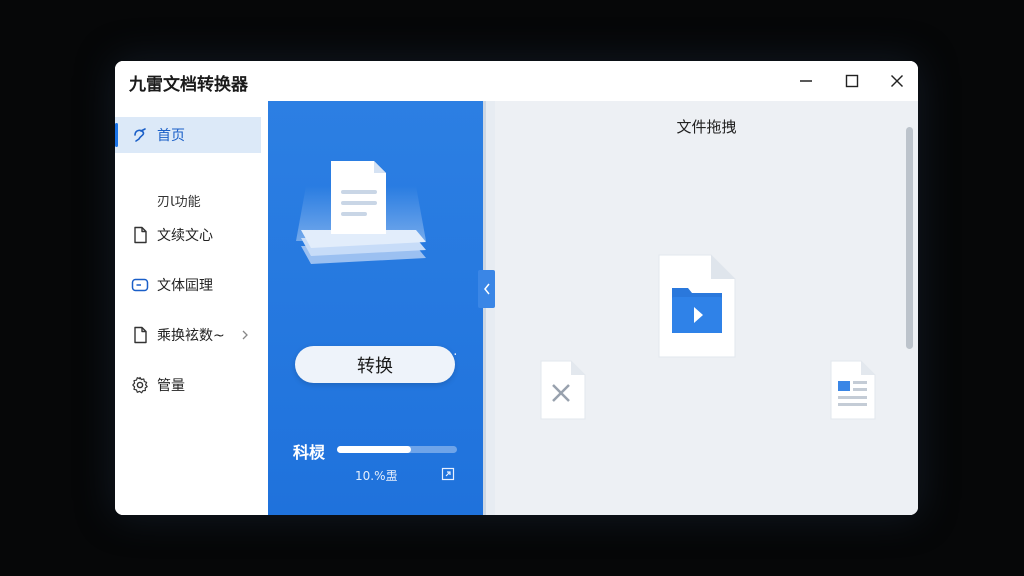 The image size is (1024, 576). I want to click on sidebar-item-processing: 文体囸理, so click(188, 285).